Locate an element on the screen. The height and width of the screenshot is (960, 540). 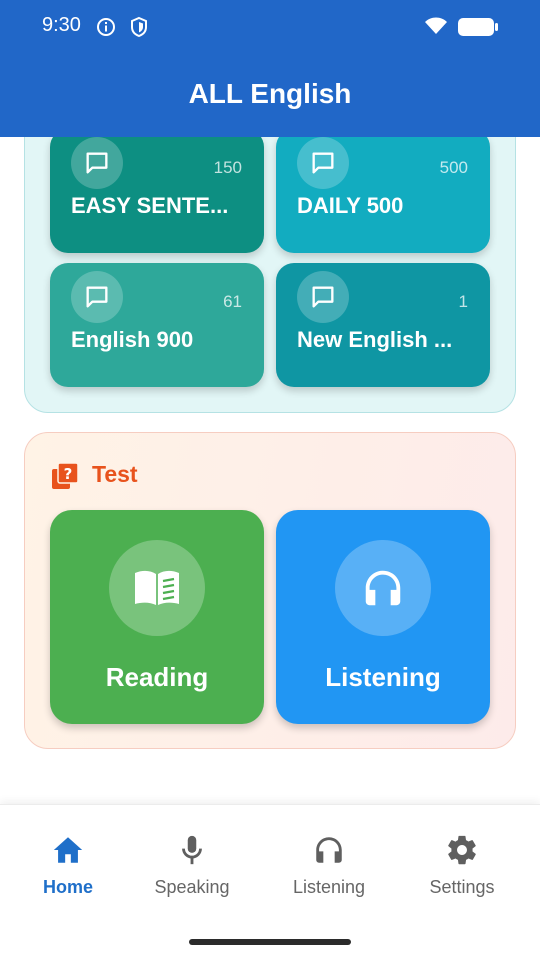
course-tile-english-900: 61 English 900 is located at coordinates (157, 325).